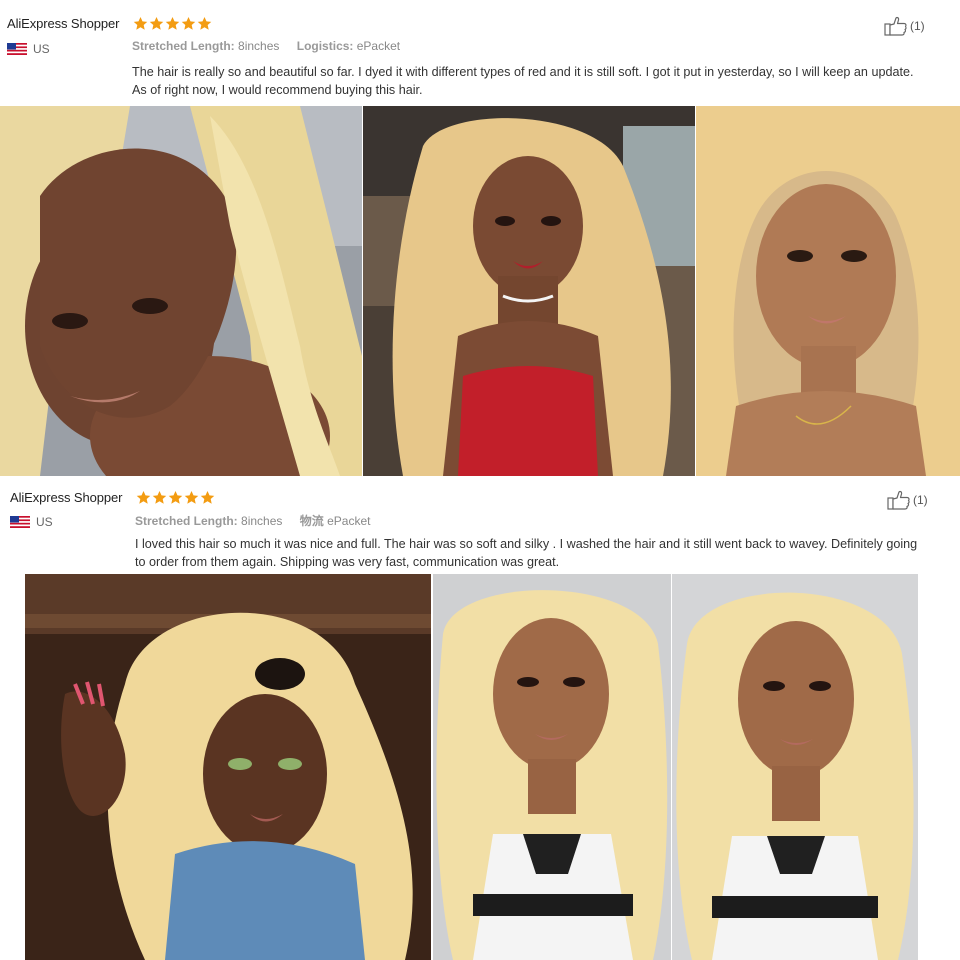 The image size is (960, 960). What do you see at coordinates (325, 46) in the screenshot?
I see `detail-label: Logistics:` at bounding box center [325, 46].